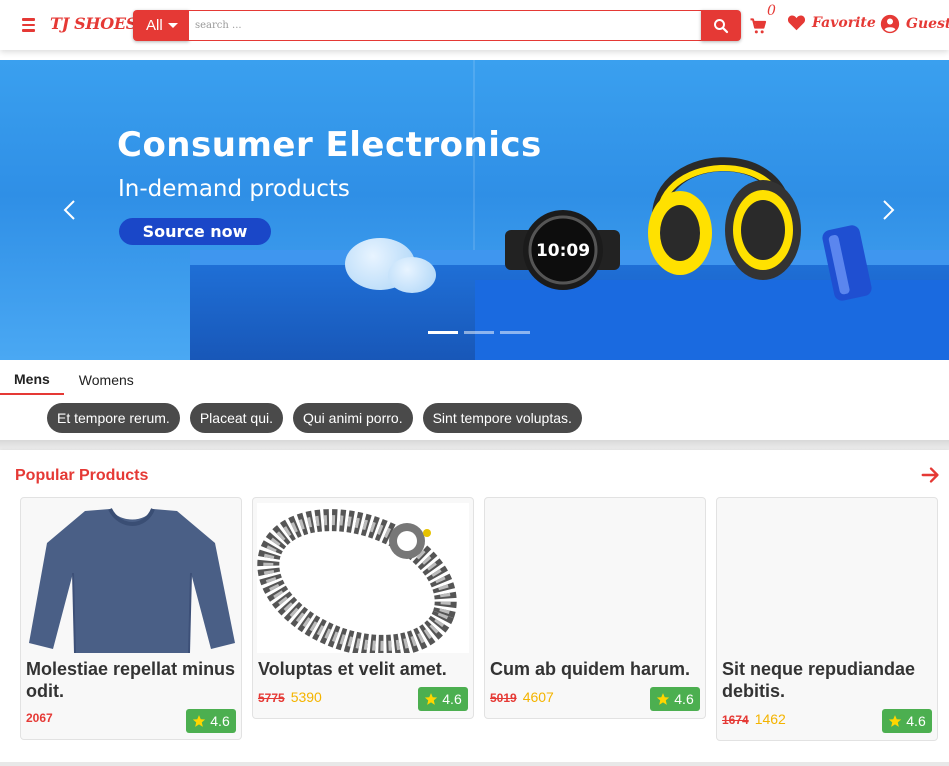 This screenshot has height=766, width=949. I want to click on category-chip: Et tempore rerum., so click(113, 418).